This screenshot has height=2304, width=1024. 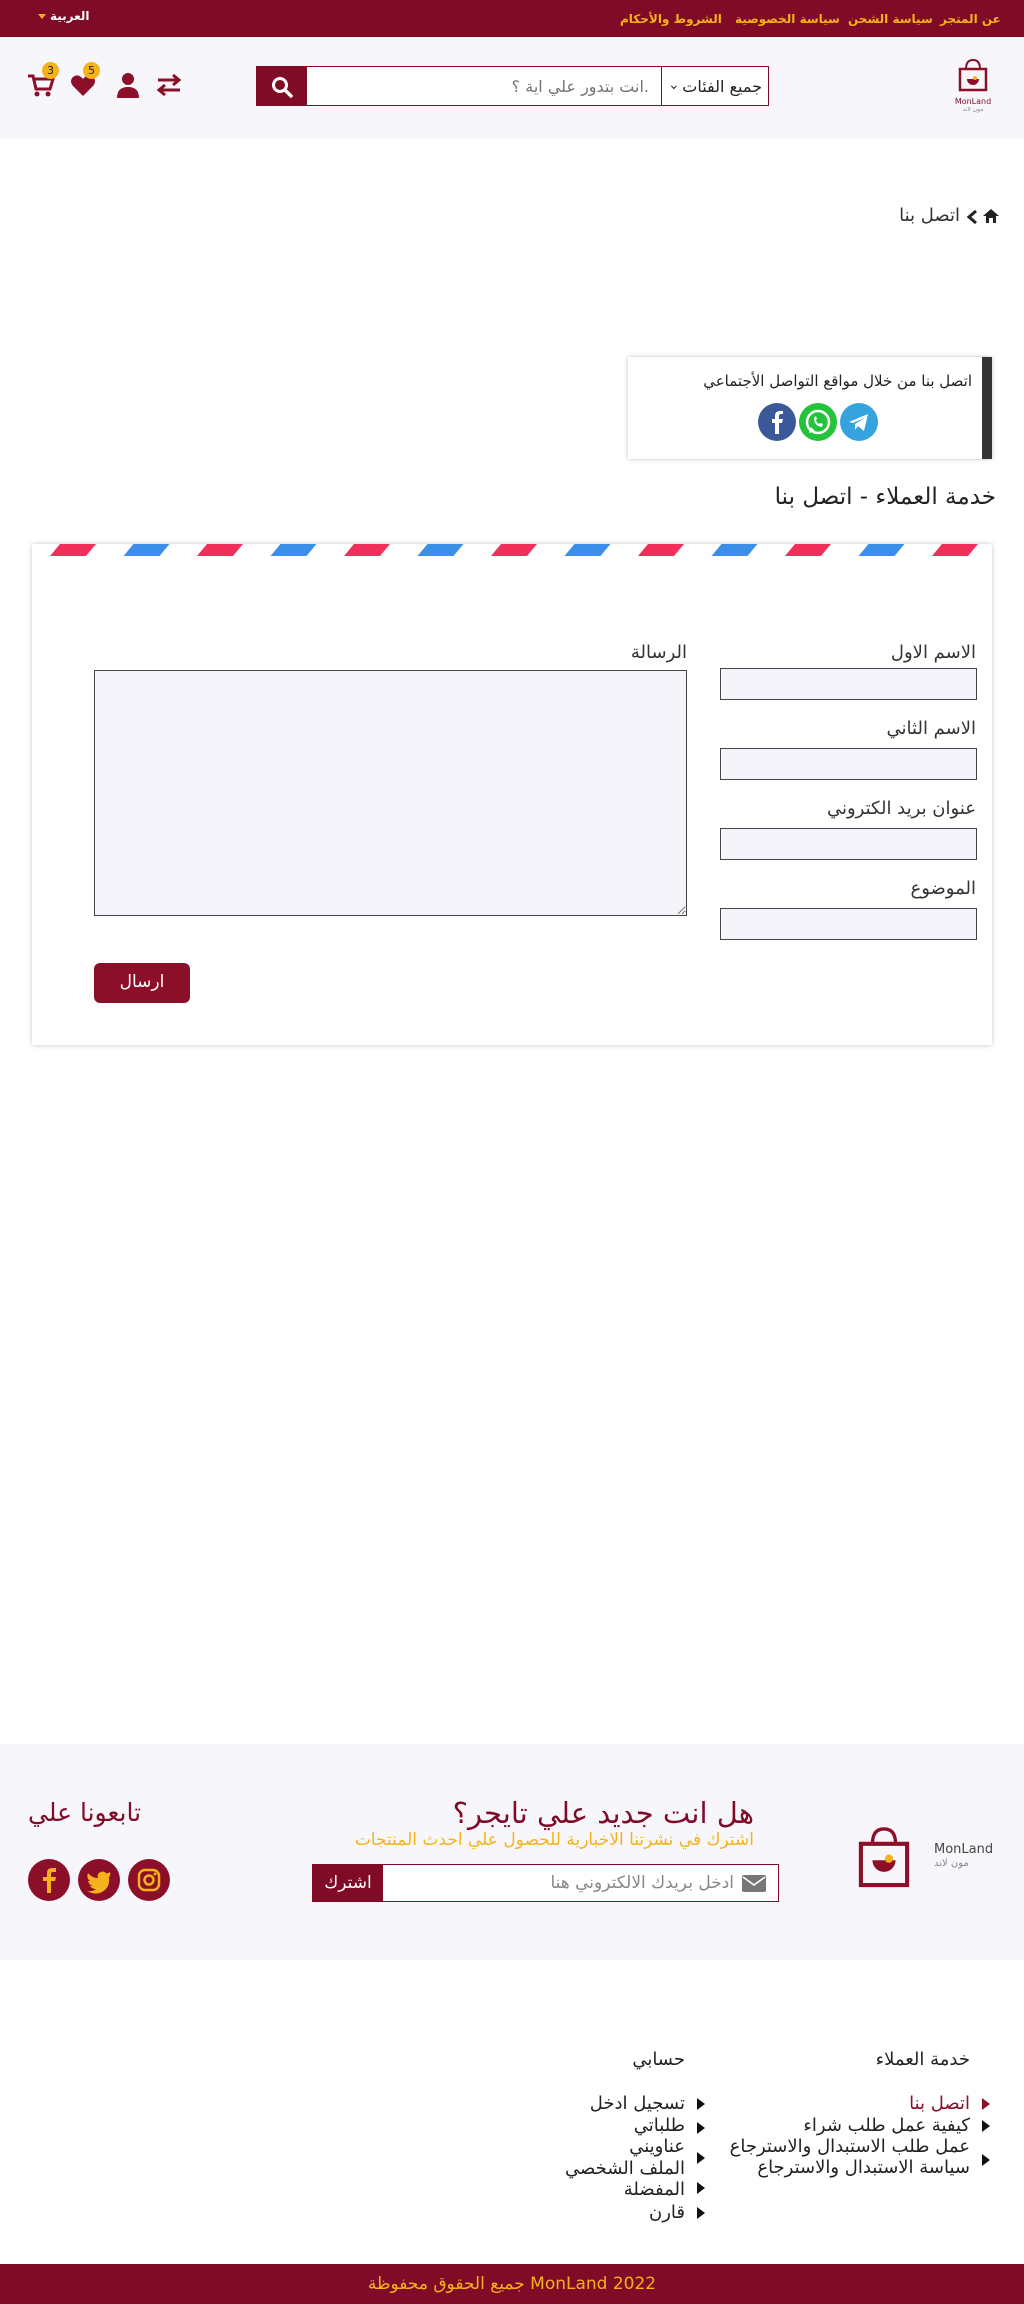 What do you see at coordinates (922, 2059) in the screenshot?
I see `customer-service-heading: خدمة العملاء` at bounding box center [922, 2059].